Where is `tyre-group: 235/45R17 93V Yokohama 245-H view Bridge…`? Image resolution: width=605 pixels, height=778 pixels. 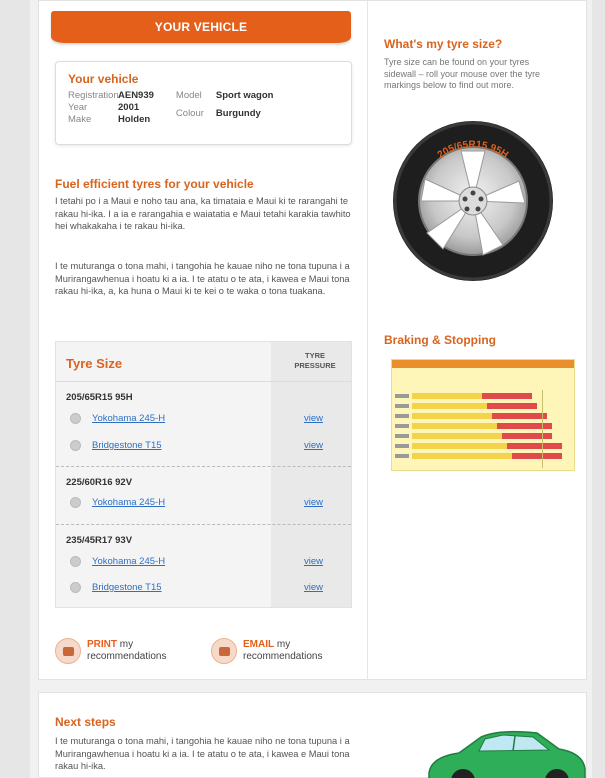
tyre-group: 235/45R17 93V Yokohama 245-H view Bridge… is located at coordinates (203, 566).